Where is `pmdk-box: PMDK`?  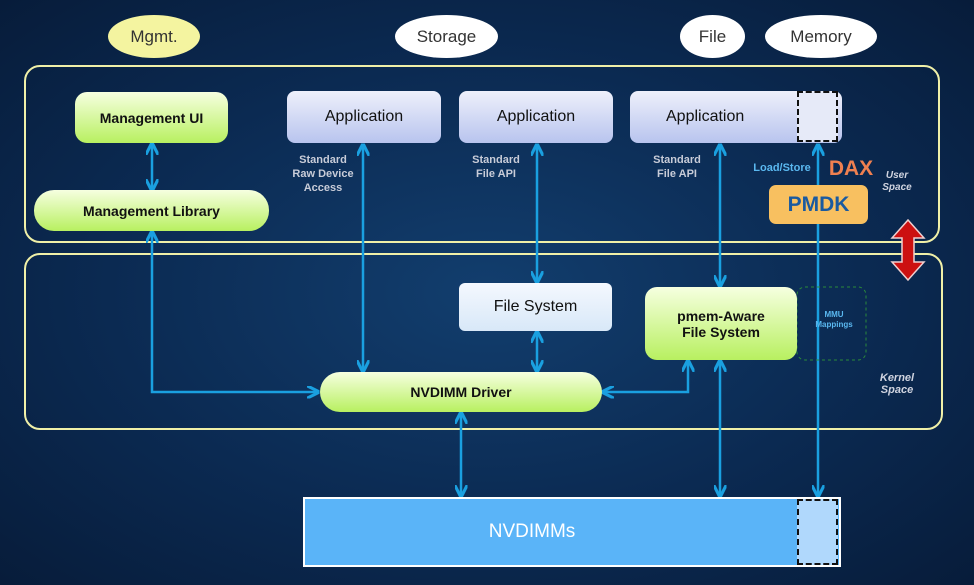 pmdk-box: PMDK is located at coordinates (818, 204).